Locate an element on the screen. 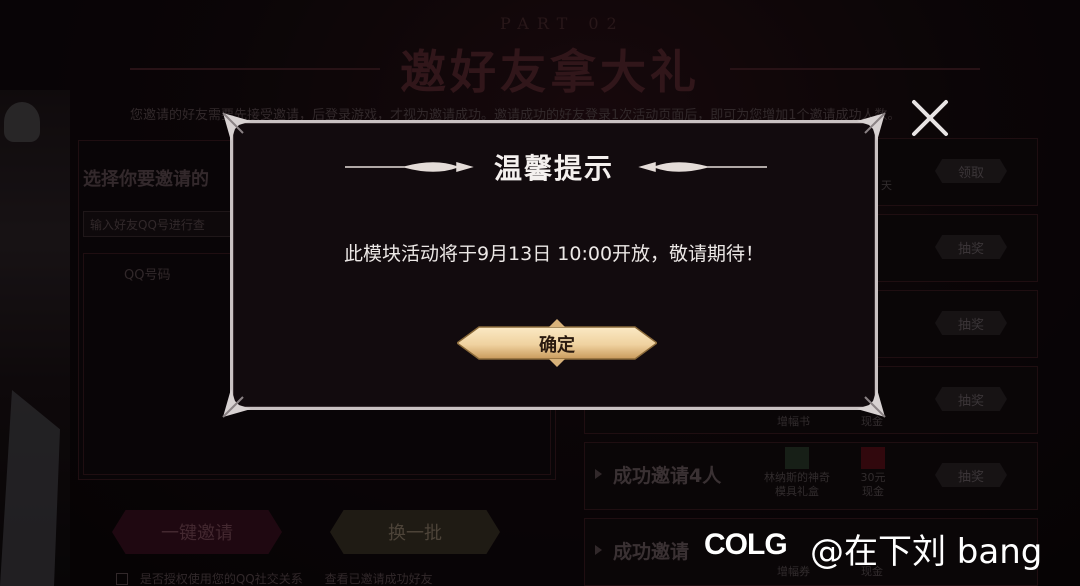  confirm-button: 确定 is located at coordinates (557, 343).